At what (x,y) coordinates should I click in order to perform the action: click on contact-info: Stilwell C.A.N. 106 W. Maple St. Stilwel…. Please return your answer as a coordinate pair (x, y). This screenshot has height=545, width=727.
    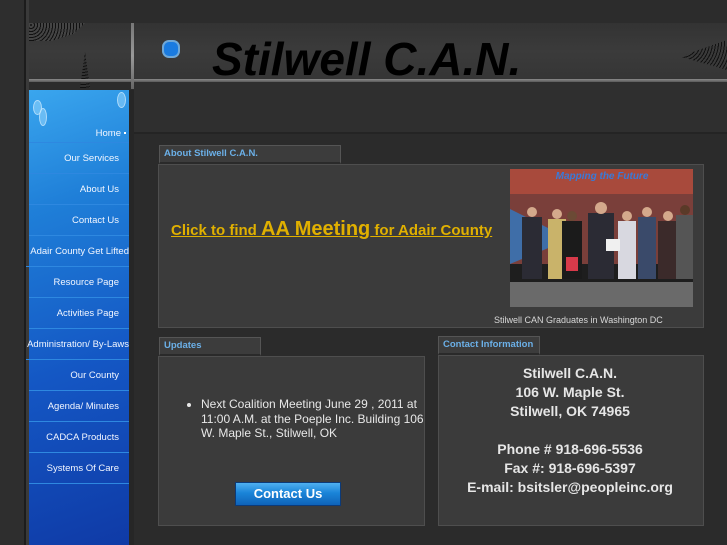
    Looking at the image, I should click on (570, 430).